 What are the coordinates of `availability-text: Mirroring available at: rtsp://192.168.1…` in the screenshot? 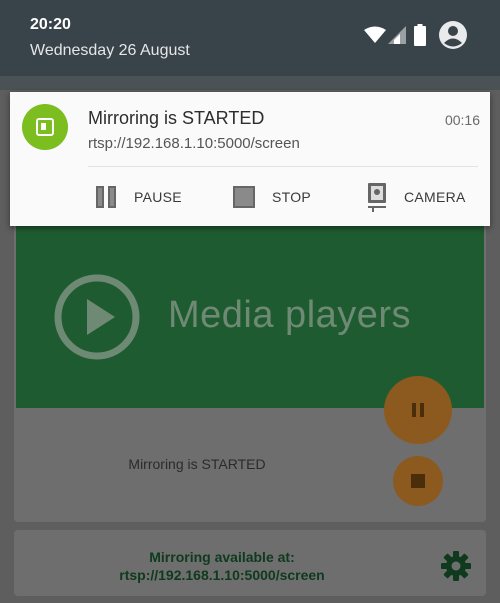 It's located at (222, 566).